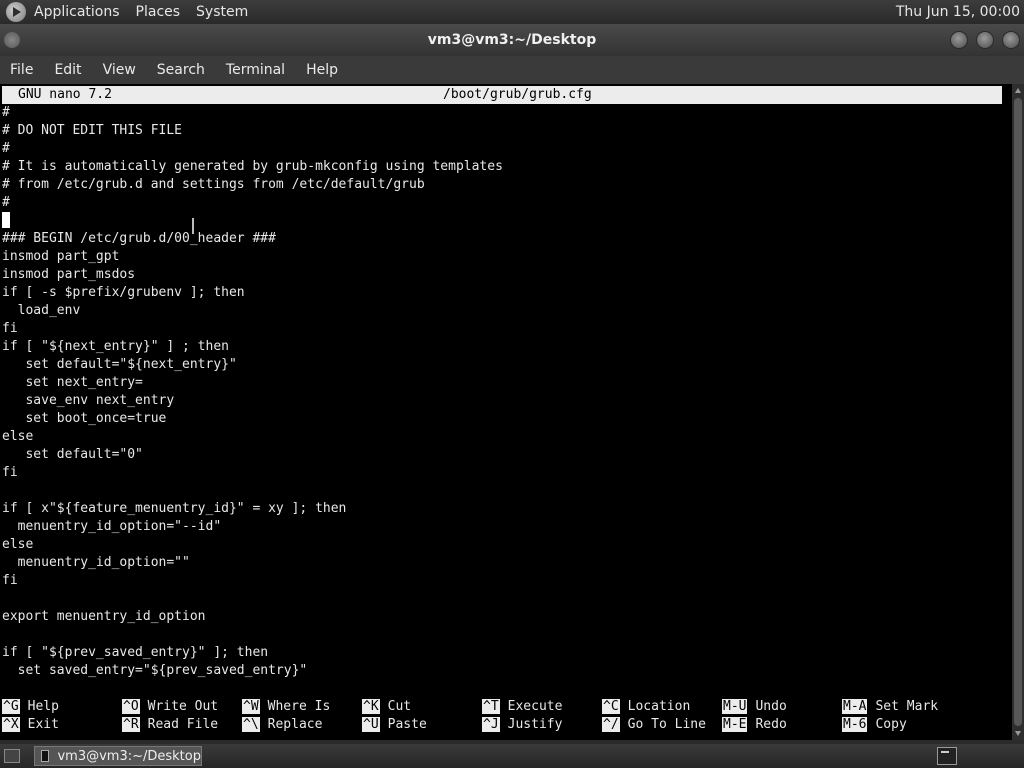 The width and height of the screenshot is (1024, 768). Describe the element at coordinates (30, 707) in the screenshot. I see `shortcut-help: ^G Help` at that location.